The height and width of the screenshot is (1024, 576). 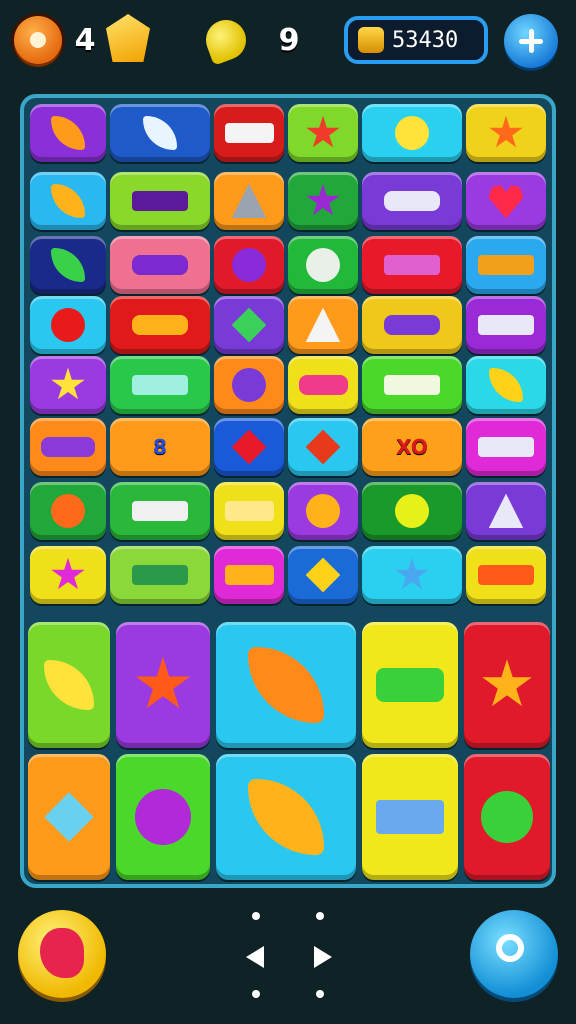 What do you see at coordinates (289, 40) in the screenshot?
I see `lemon-count: 9` at bounding box center [289, 40].